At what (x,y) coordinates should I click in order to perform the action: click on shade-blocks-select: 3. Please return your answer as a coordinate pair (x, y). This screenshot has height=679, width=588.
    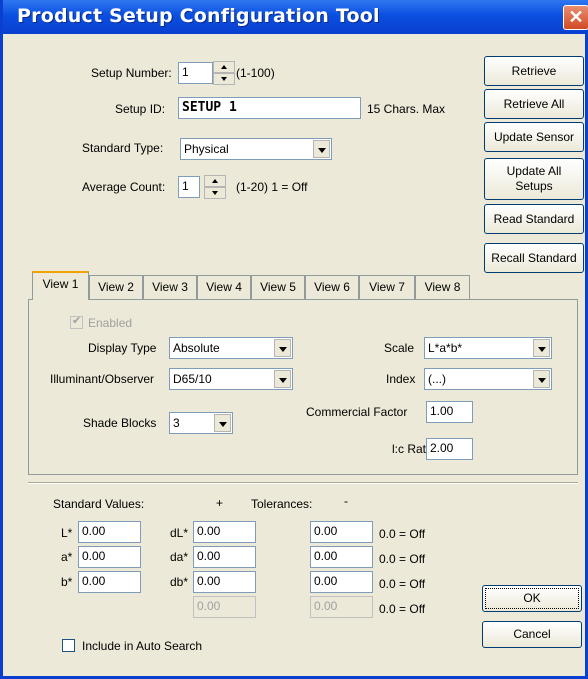
    Looking at the image, I should click on (201, 423).